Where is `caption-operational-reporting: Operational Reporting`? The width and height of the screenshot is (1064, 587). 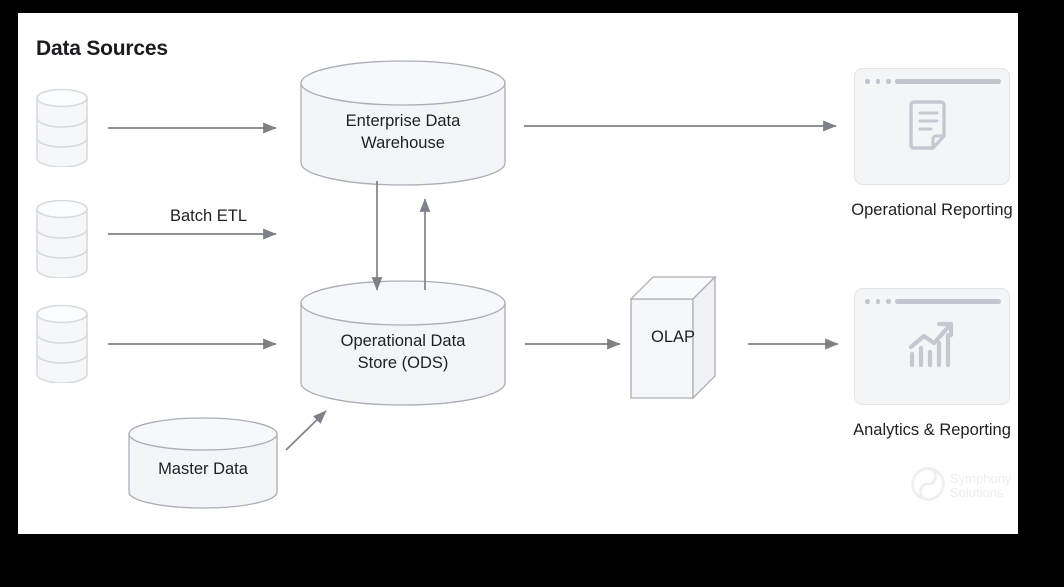
caption-operational-reporting: Operational Reporting is located at coordinates (932, 210).